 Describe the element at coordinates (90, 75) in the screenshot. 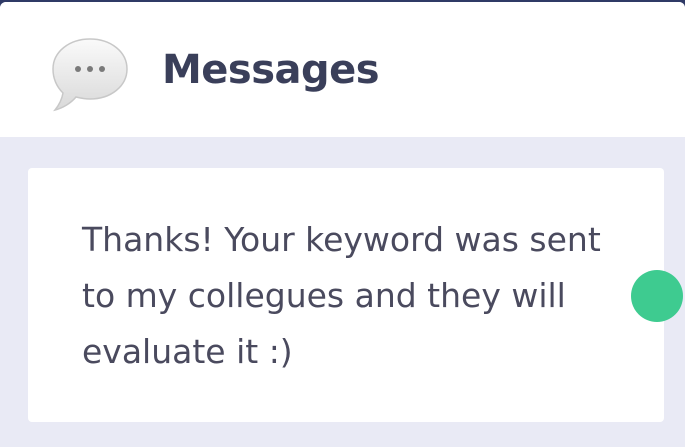

I see `speech-bubble-icon` at that location.